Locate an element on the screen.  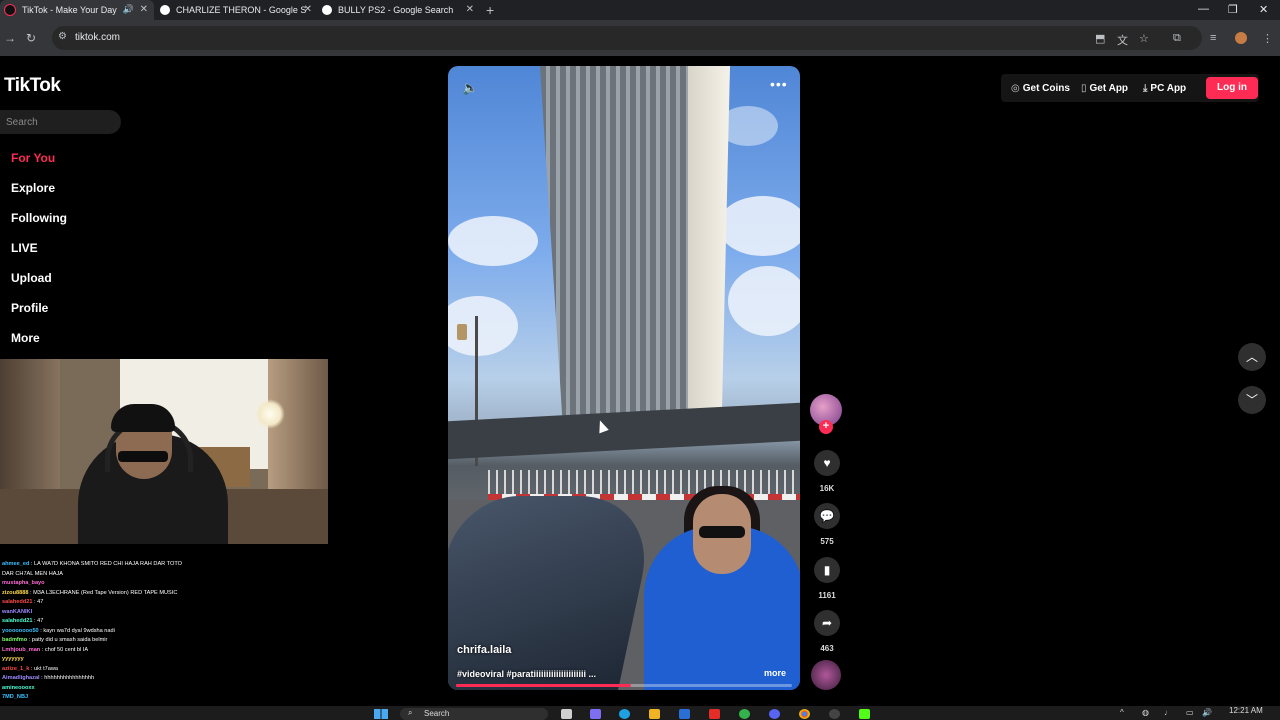
chat-message: yyyyyyy is located at coordinates (167, 660).